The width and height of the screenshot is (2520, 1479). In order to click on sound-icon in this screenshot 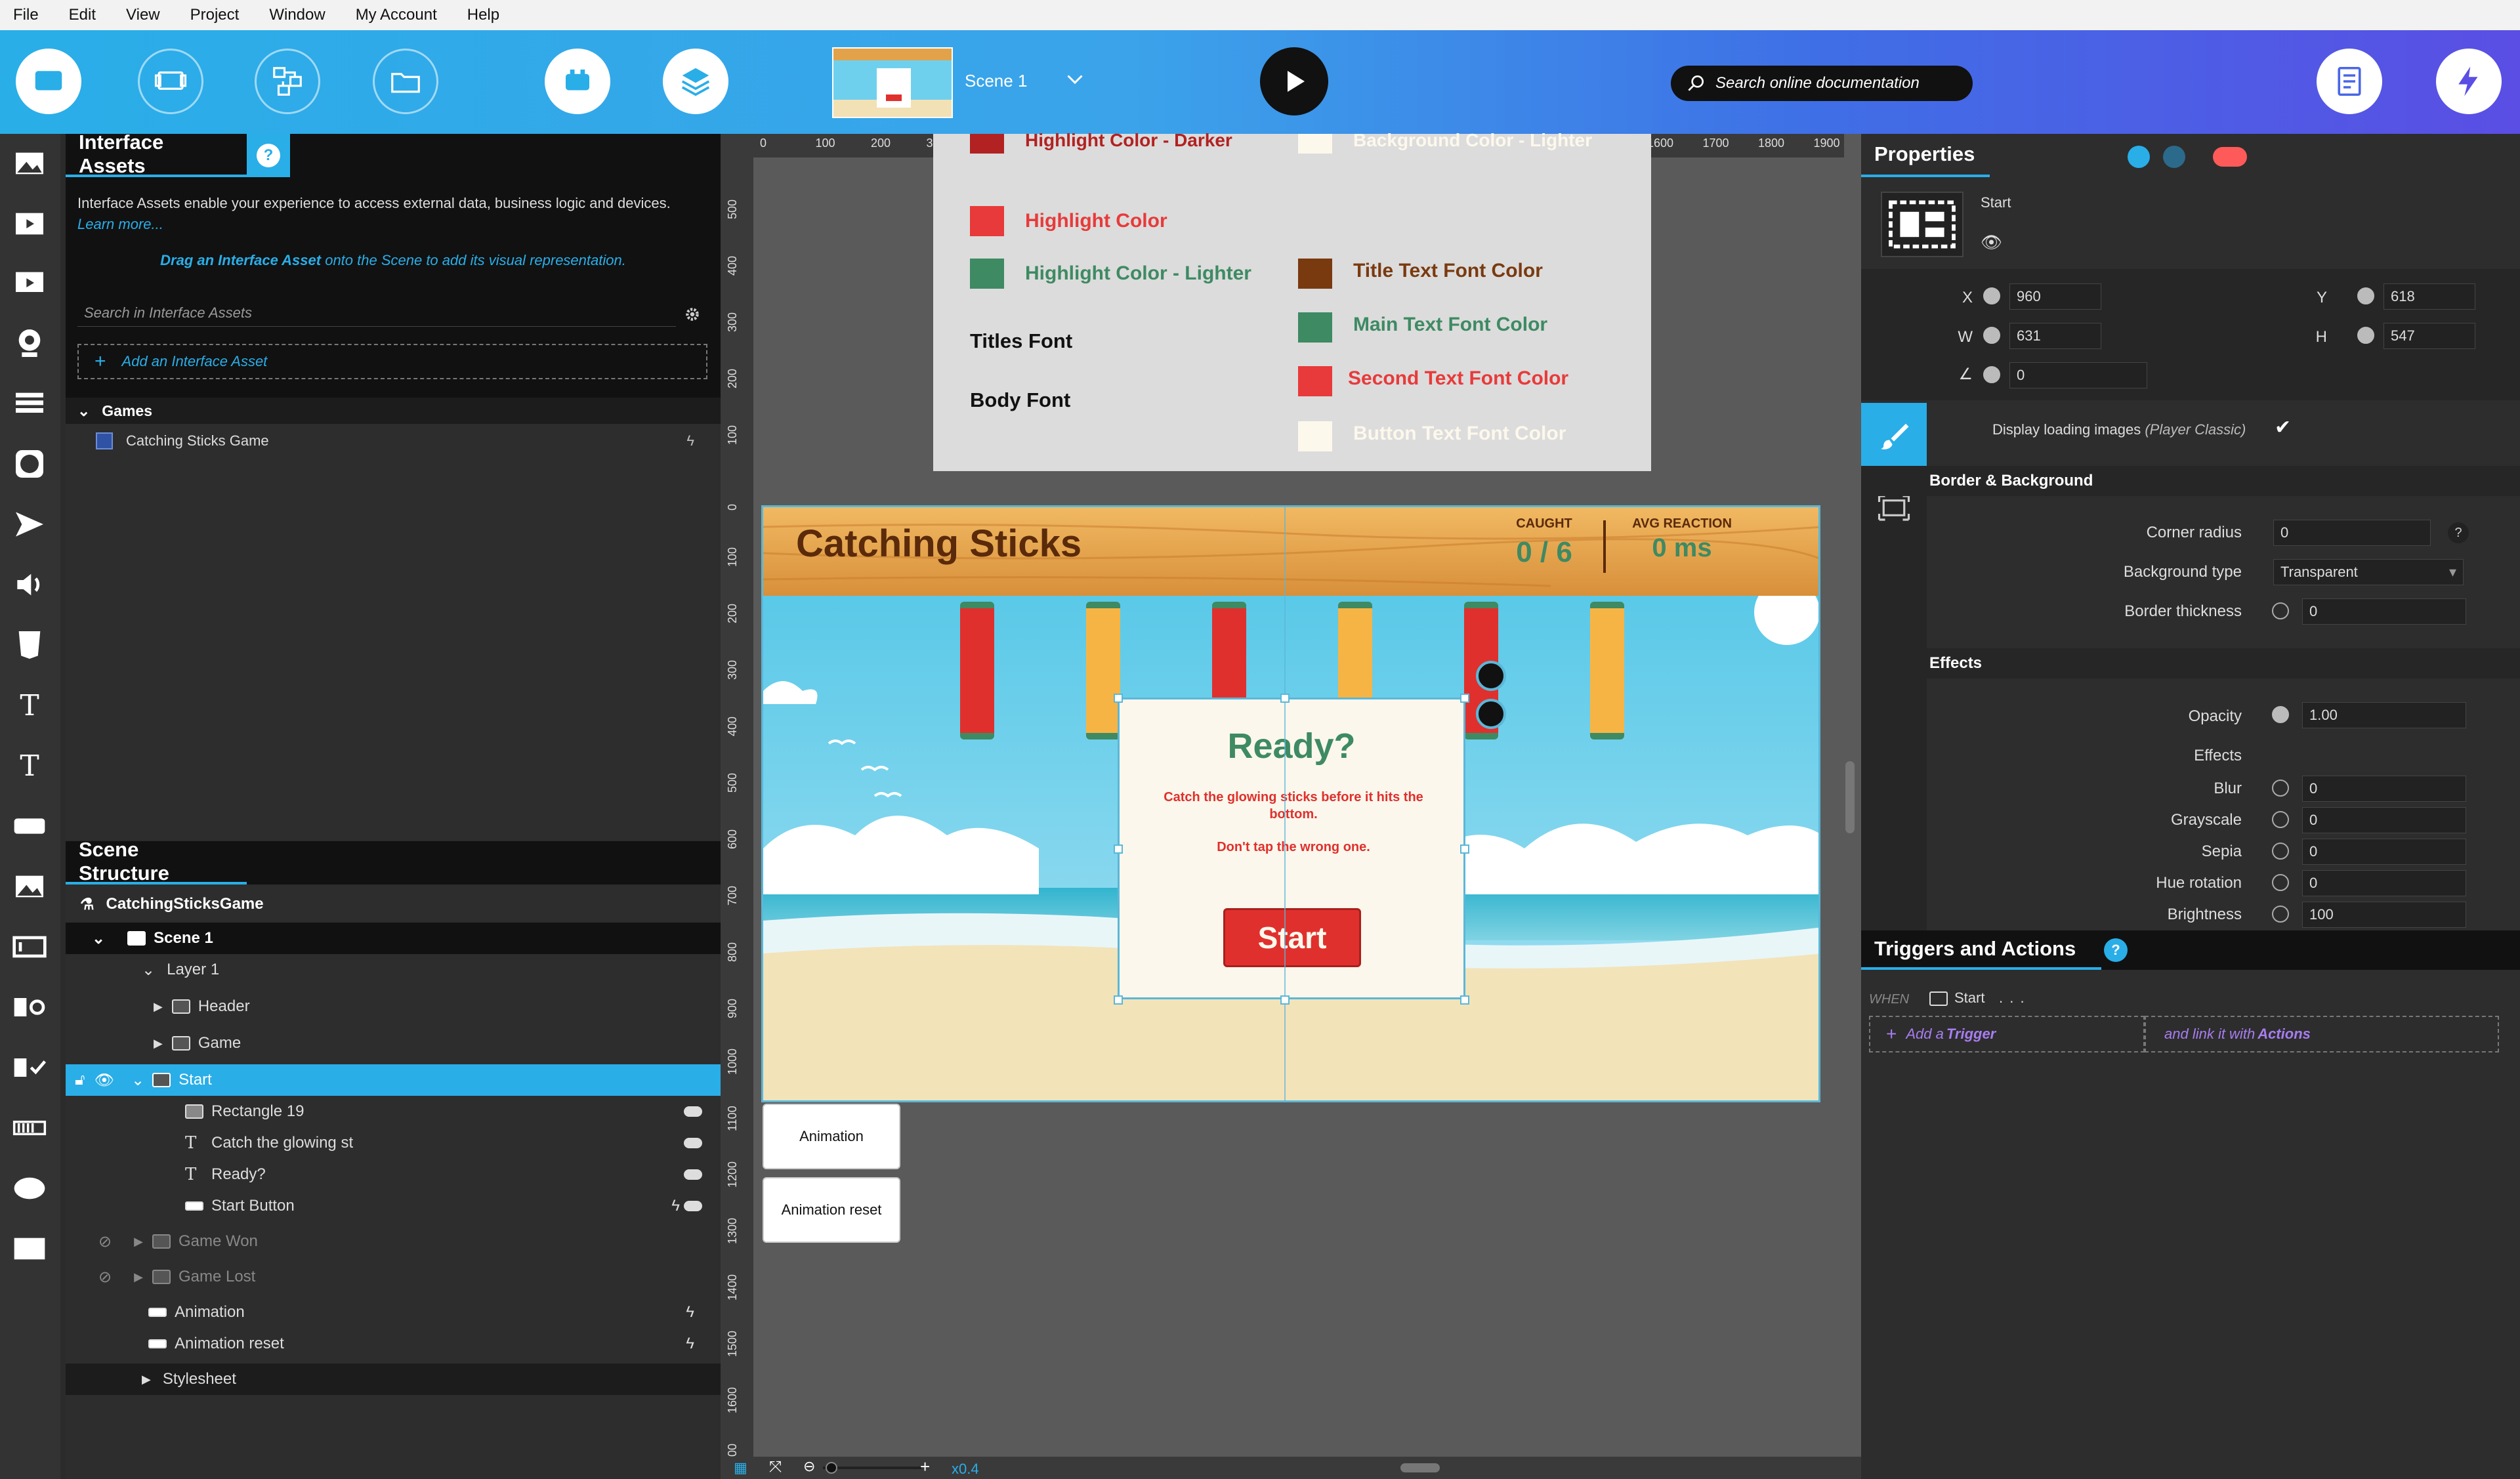, I will do `click(29, 584)`.